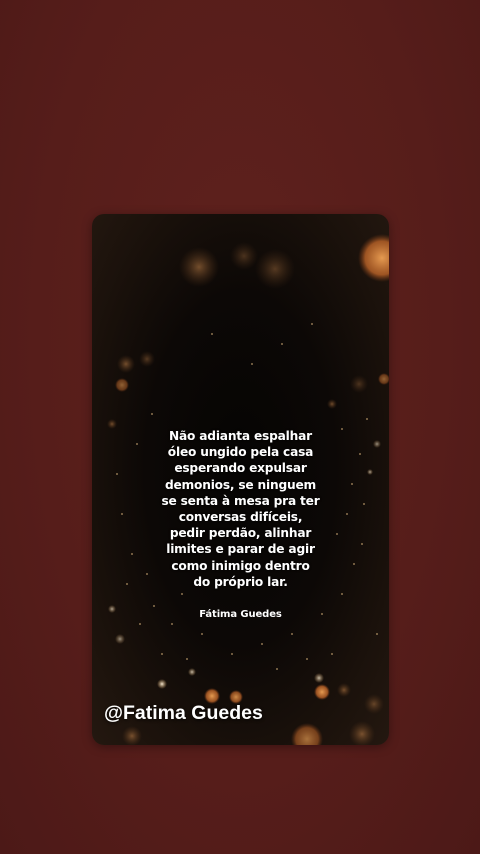  I want to click on quote-line: como inimigo dentro, so click(240, 565).